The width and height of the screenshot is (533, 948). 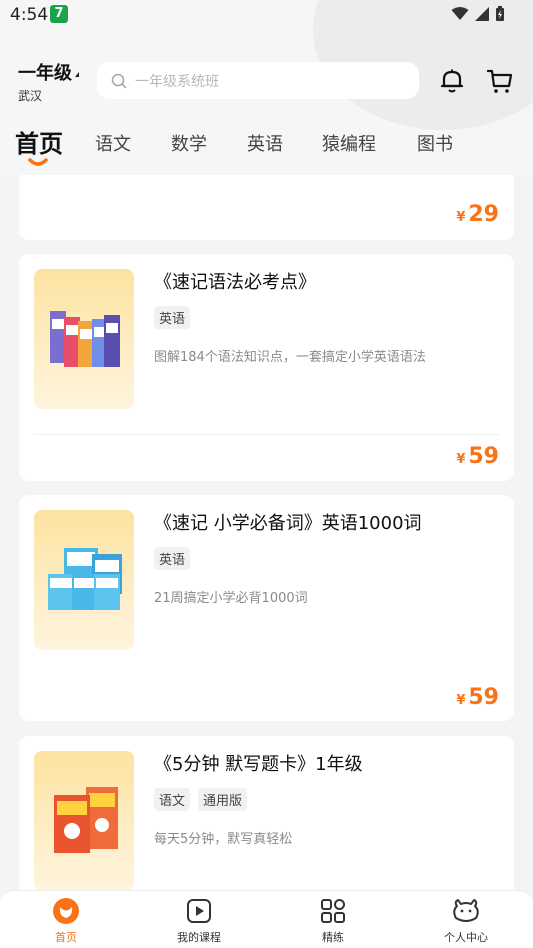 What do you see at coordinates (477, 214) in the screenshot?
I see `product-price: ¥29` at bounding box center [477, 214].